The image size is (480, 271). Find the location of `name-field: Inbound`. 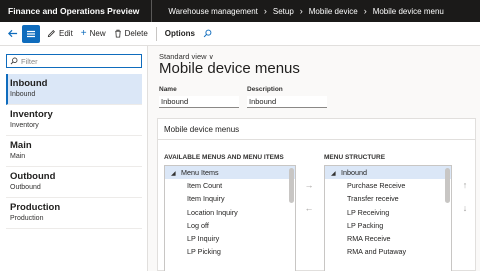

name-field: Inbound is located at coordinates (199, 102).